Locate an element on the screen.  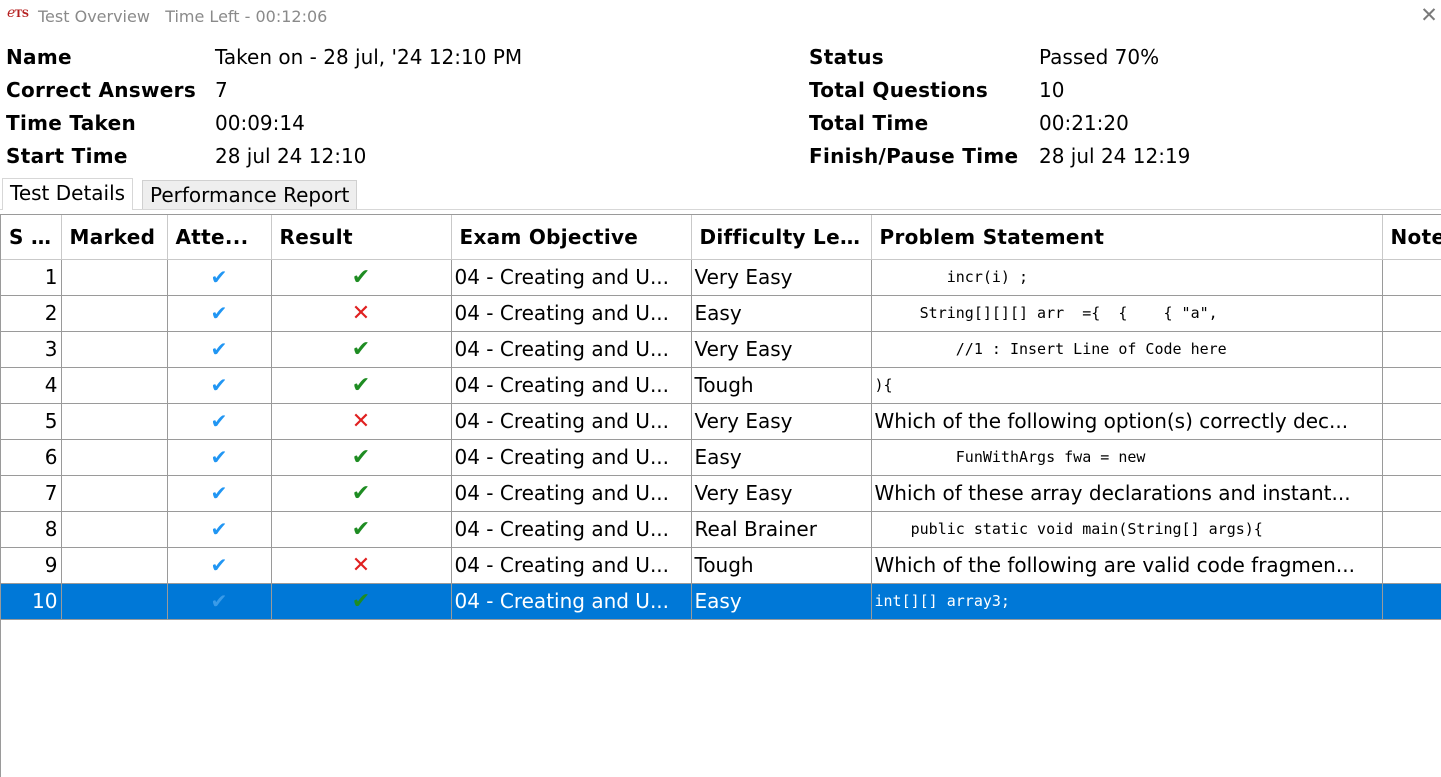
cell-result: ✕ is located at coordinates (361, 313).